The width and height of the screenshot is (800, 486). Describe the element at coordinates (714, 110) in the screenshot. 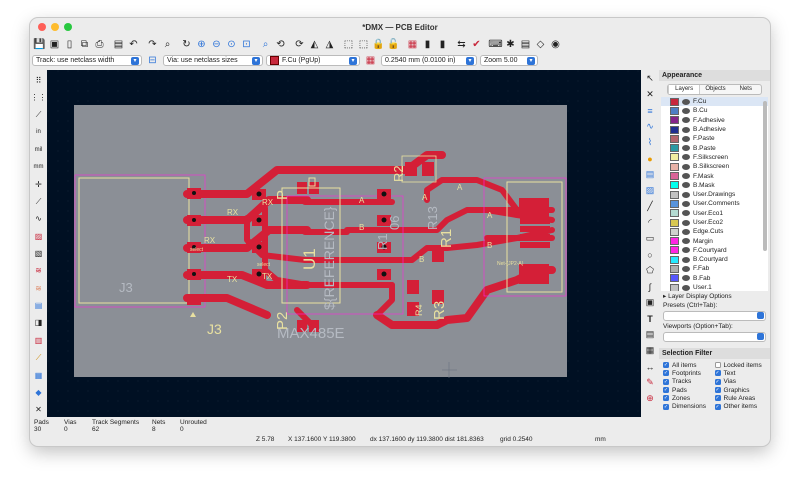

I see `layer-row-b-cu: B.Cu` at that location.